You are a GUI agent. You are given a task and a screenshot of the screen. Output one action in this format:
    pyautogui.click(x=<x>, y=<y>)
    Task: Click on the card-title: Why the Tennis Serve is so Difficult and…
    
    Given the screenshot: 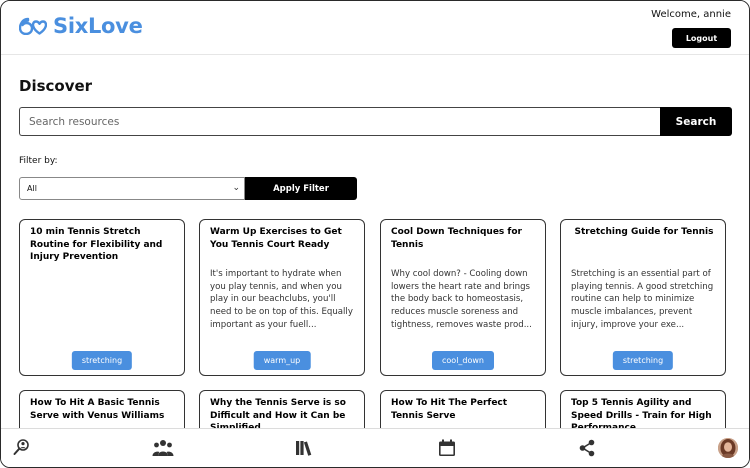 What is the action you would take?
    pyautogui.click(x=278, y=413)
    